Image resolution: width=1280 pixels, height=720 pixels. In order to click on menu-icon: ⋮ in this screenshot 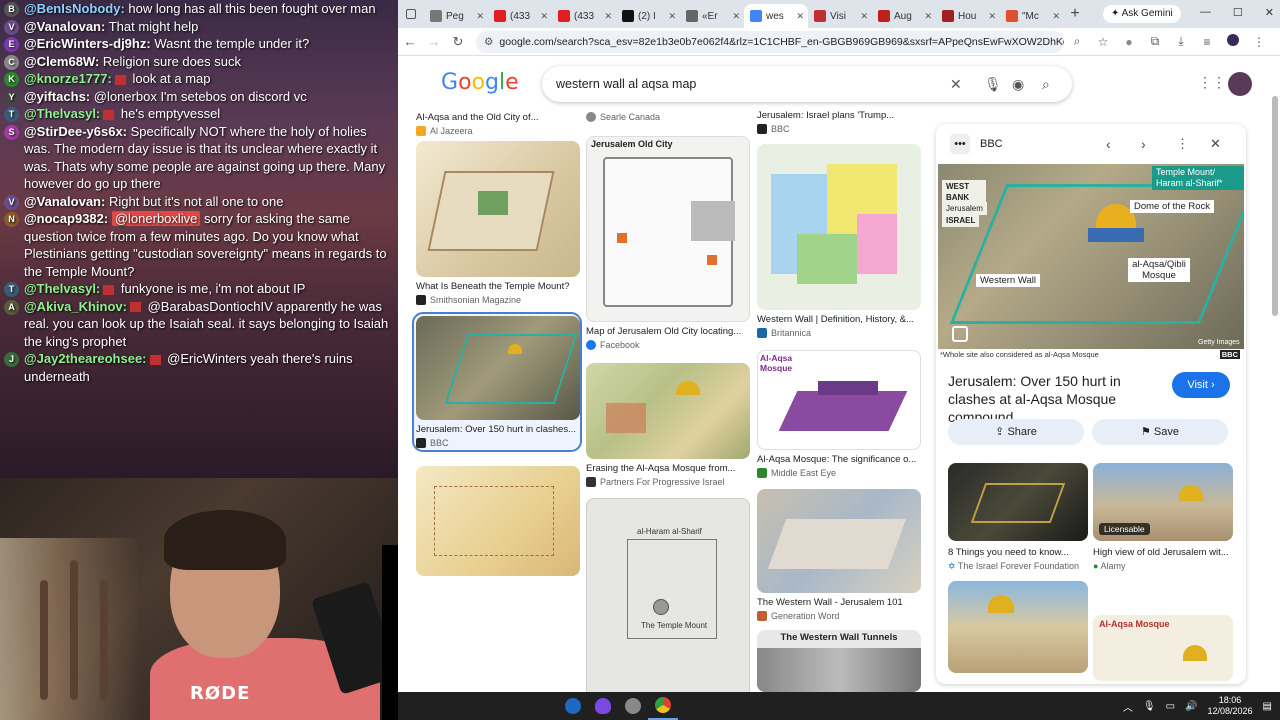, I will do `click(1259, 42)`.